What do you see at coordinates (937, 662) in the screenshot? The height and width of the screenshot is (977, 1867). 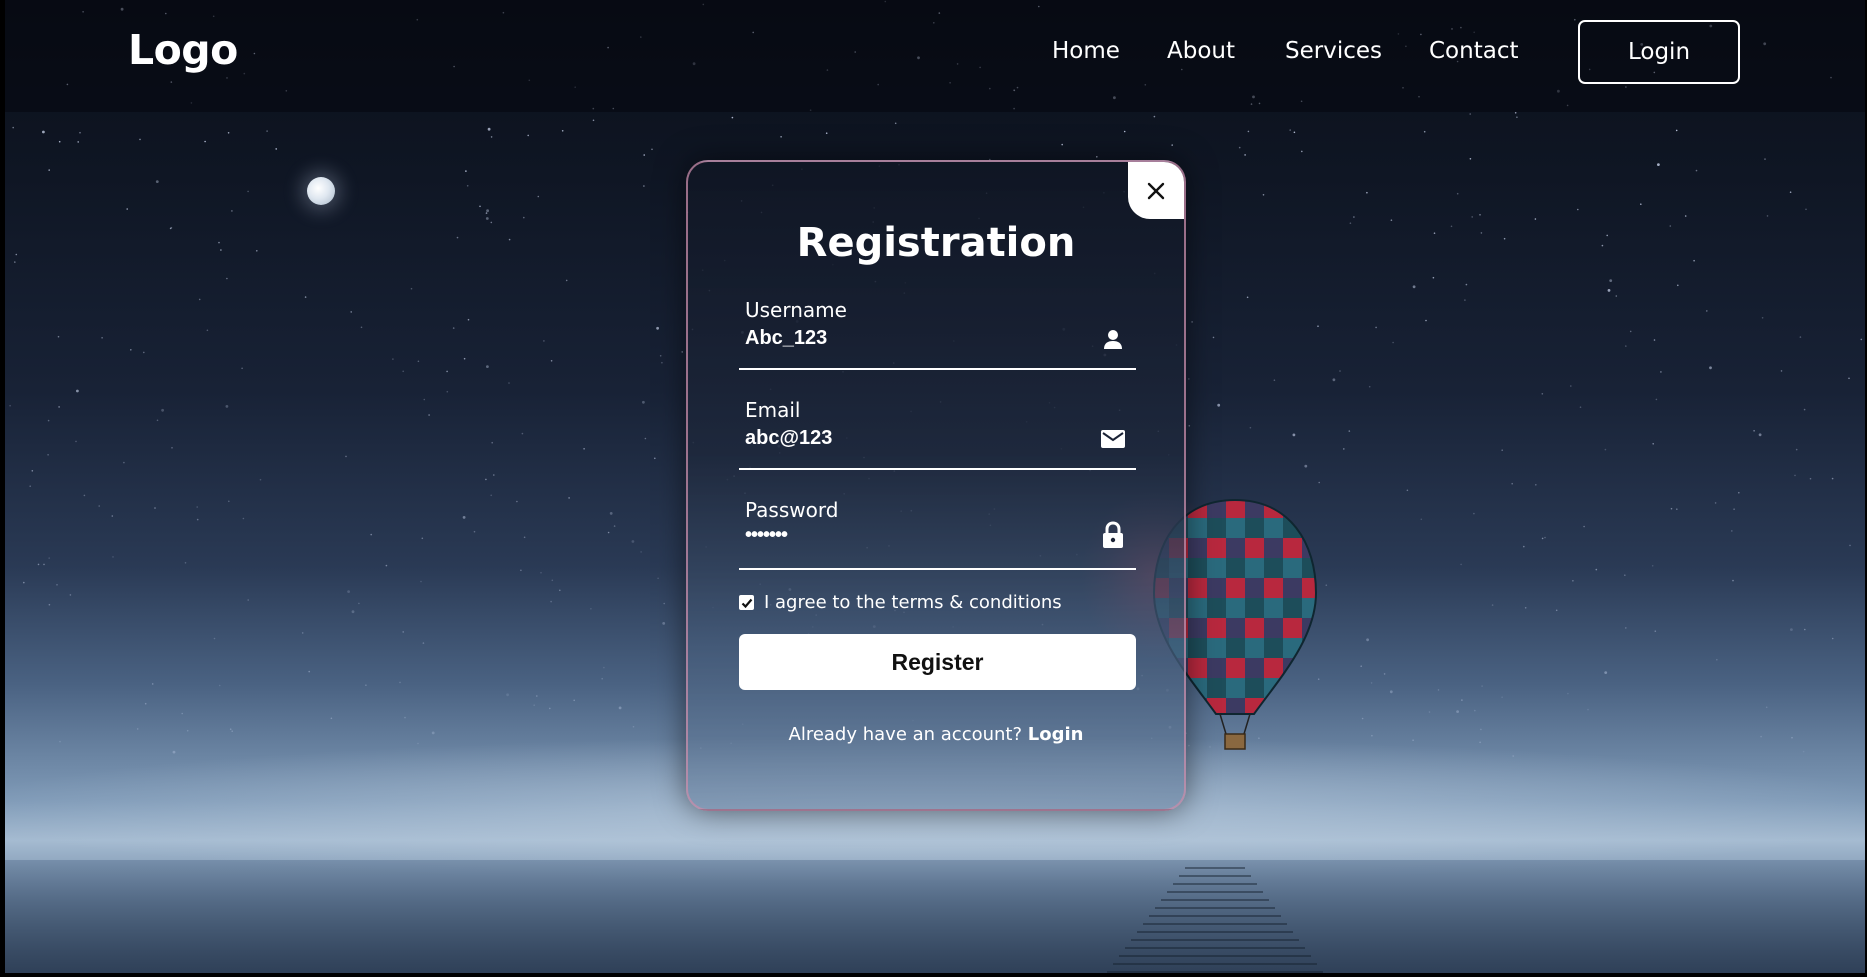 I see `register-button: Register` at bounding box center [937, 662].